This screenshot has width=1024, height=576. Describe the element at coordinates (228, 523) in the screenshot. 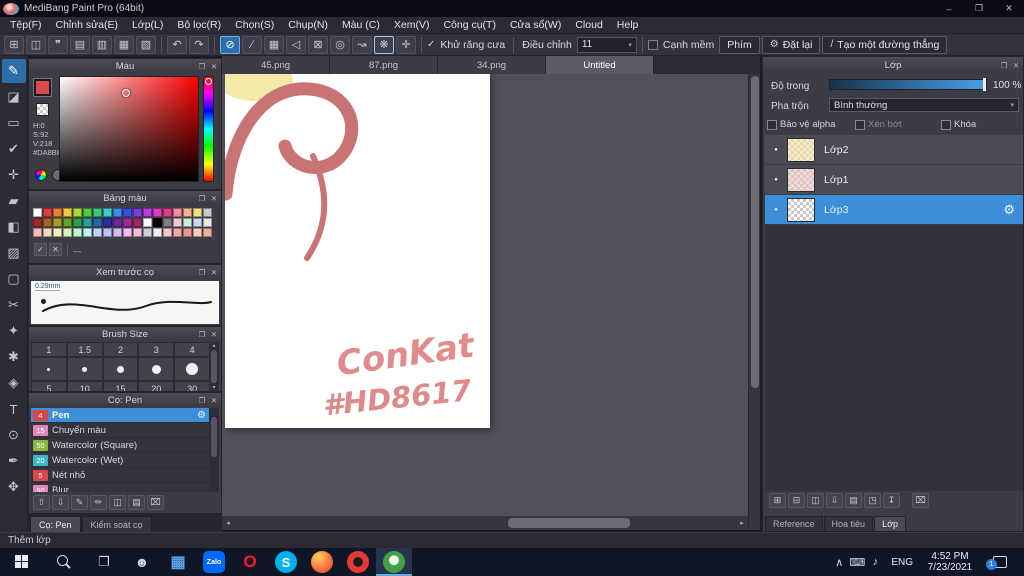

I see `scroll-left-icon: ◂` at that location.